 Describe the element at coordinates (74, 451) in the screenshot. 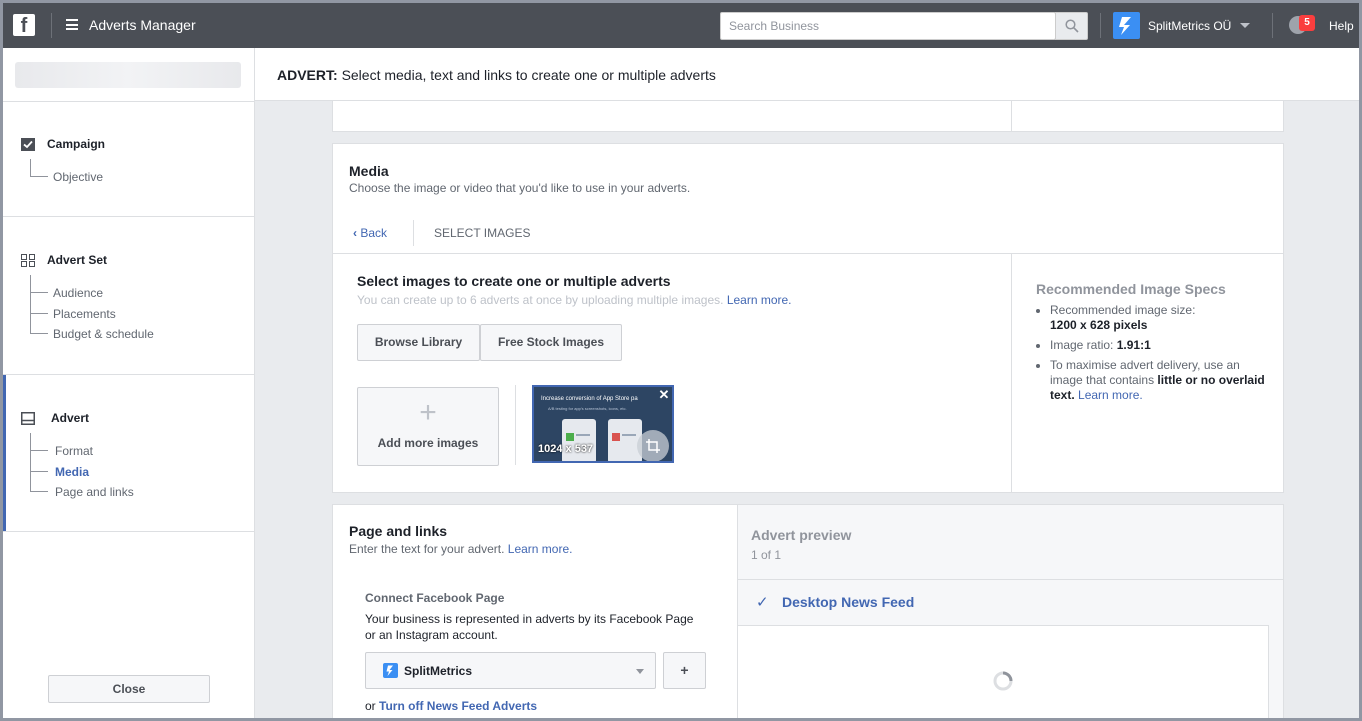

I see `sidebar-item-format: Format` at that location.